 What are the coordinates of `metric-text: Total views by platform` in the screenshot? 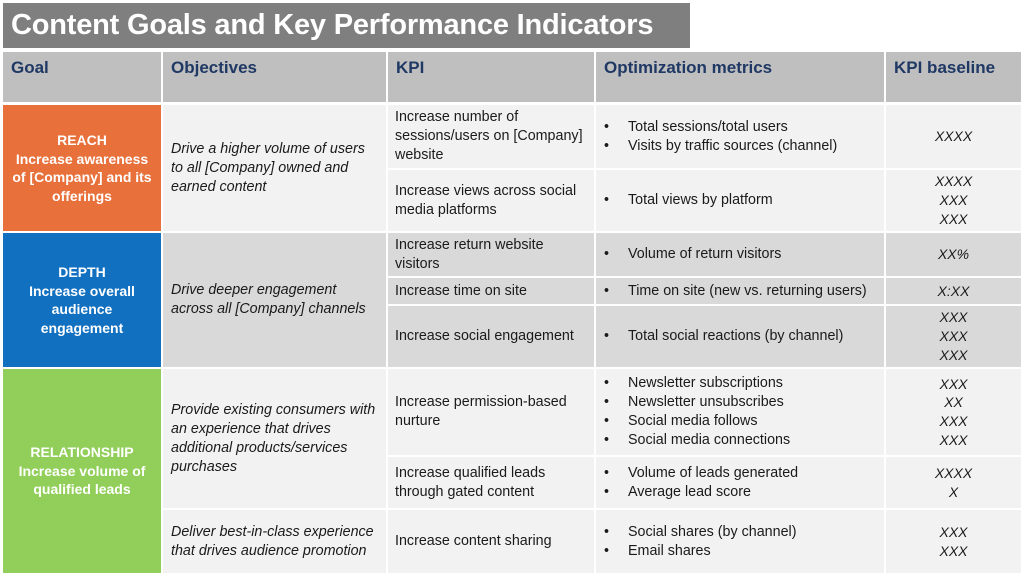 It's located at (700, 200).